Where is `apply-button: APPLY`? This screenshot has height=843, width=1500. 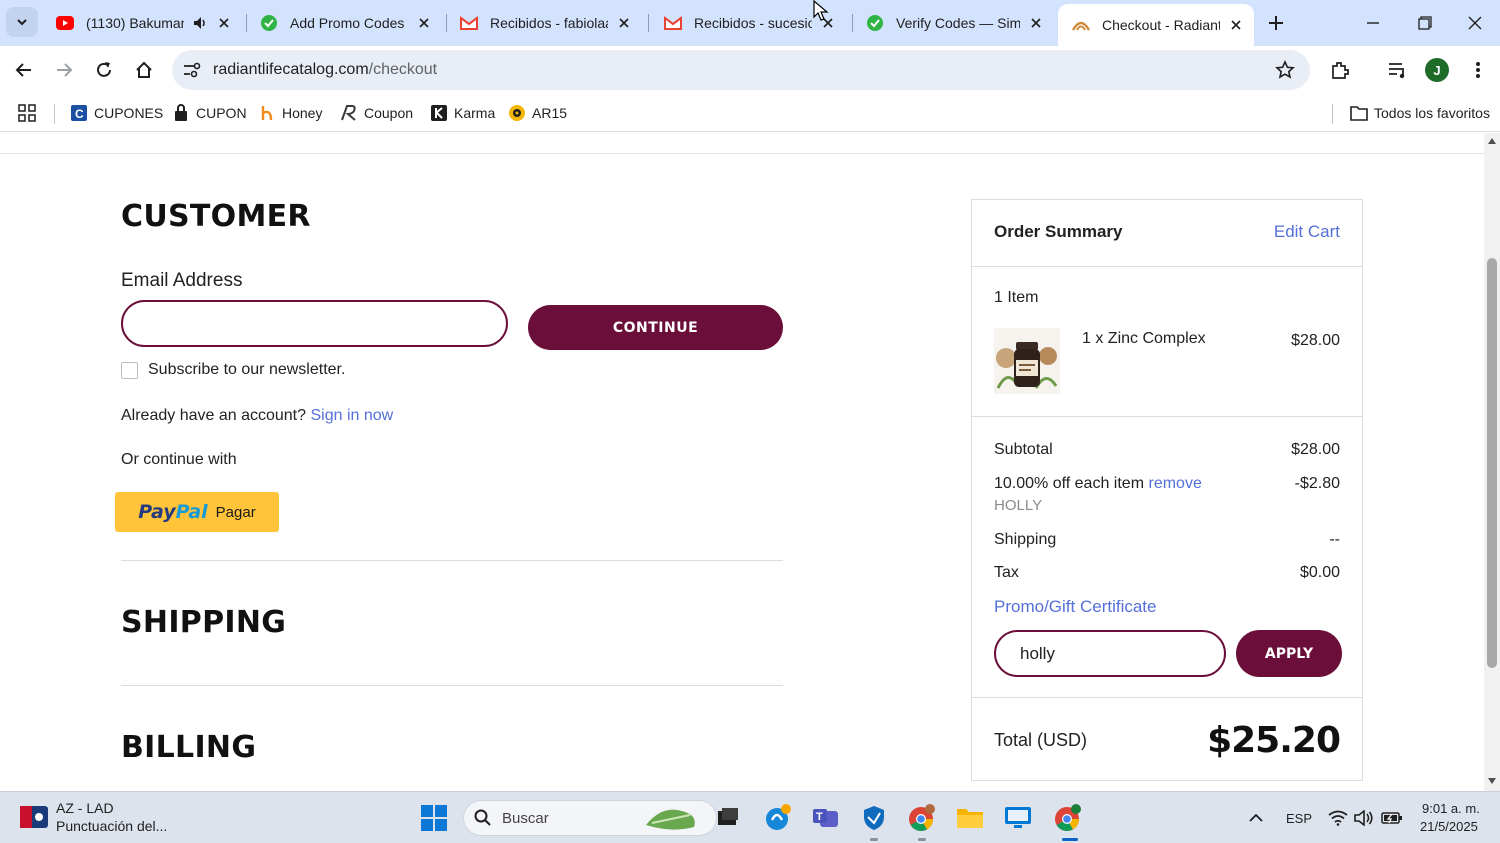 apply-button: APPLY is located at coordinates (1289, 653).